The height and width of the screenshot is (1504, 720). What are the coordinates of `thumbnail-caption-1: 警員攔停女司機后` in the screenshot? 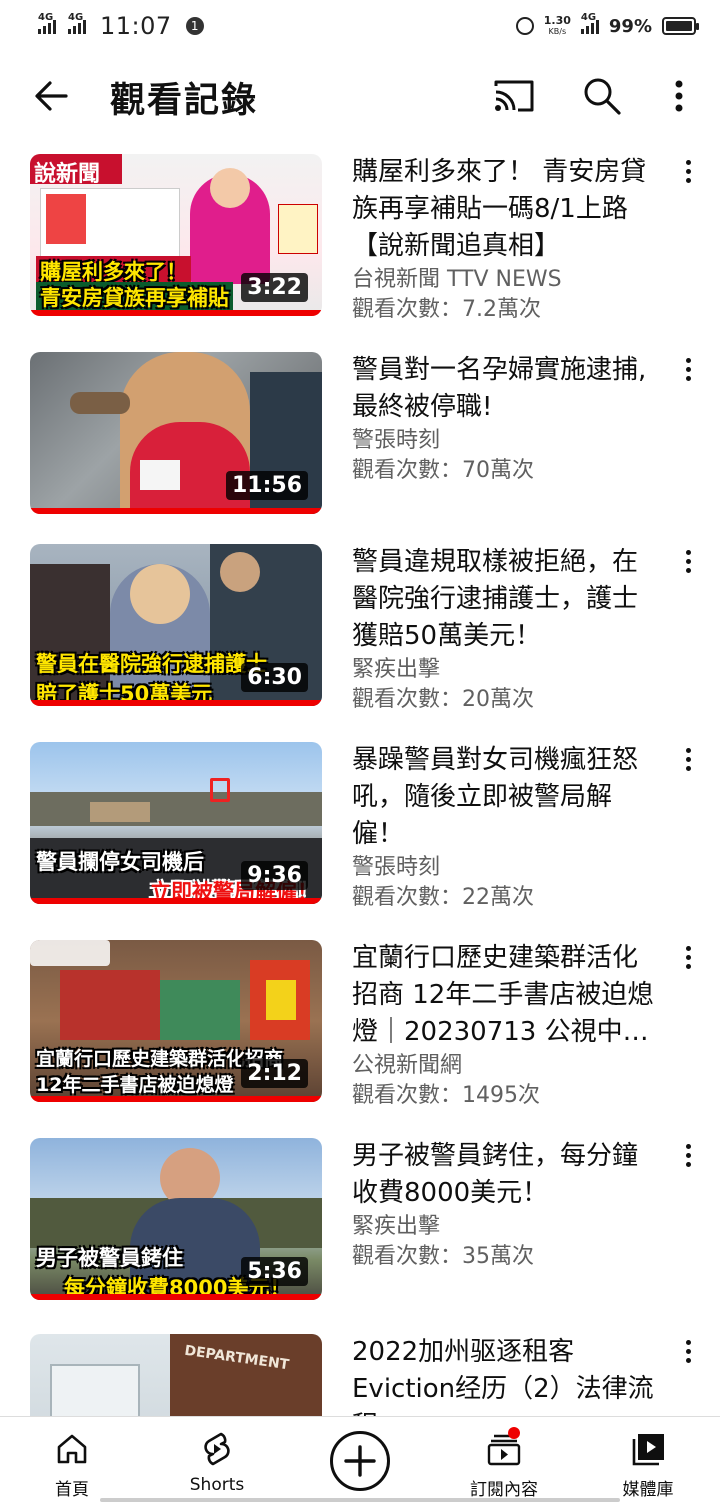 It's located at (120, 862).